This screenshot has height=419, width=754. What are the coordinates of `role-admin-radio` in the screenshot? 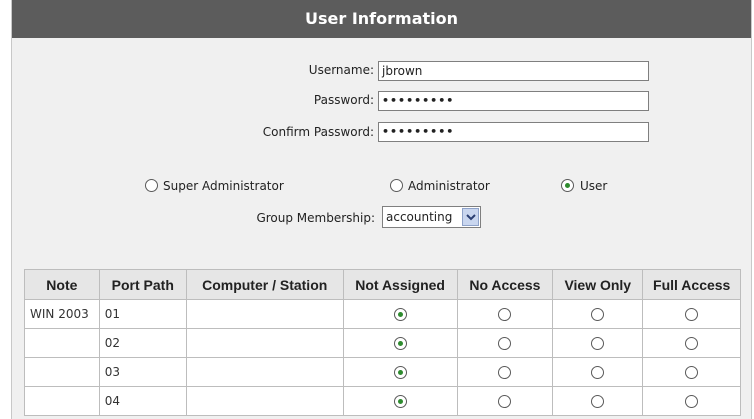 It's located at (396, 185).